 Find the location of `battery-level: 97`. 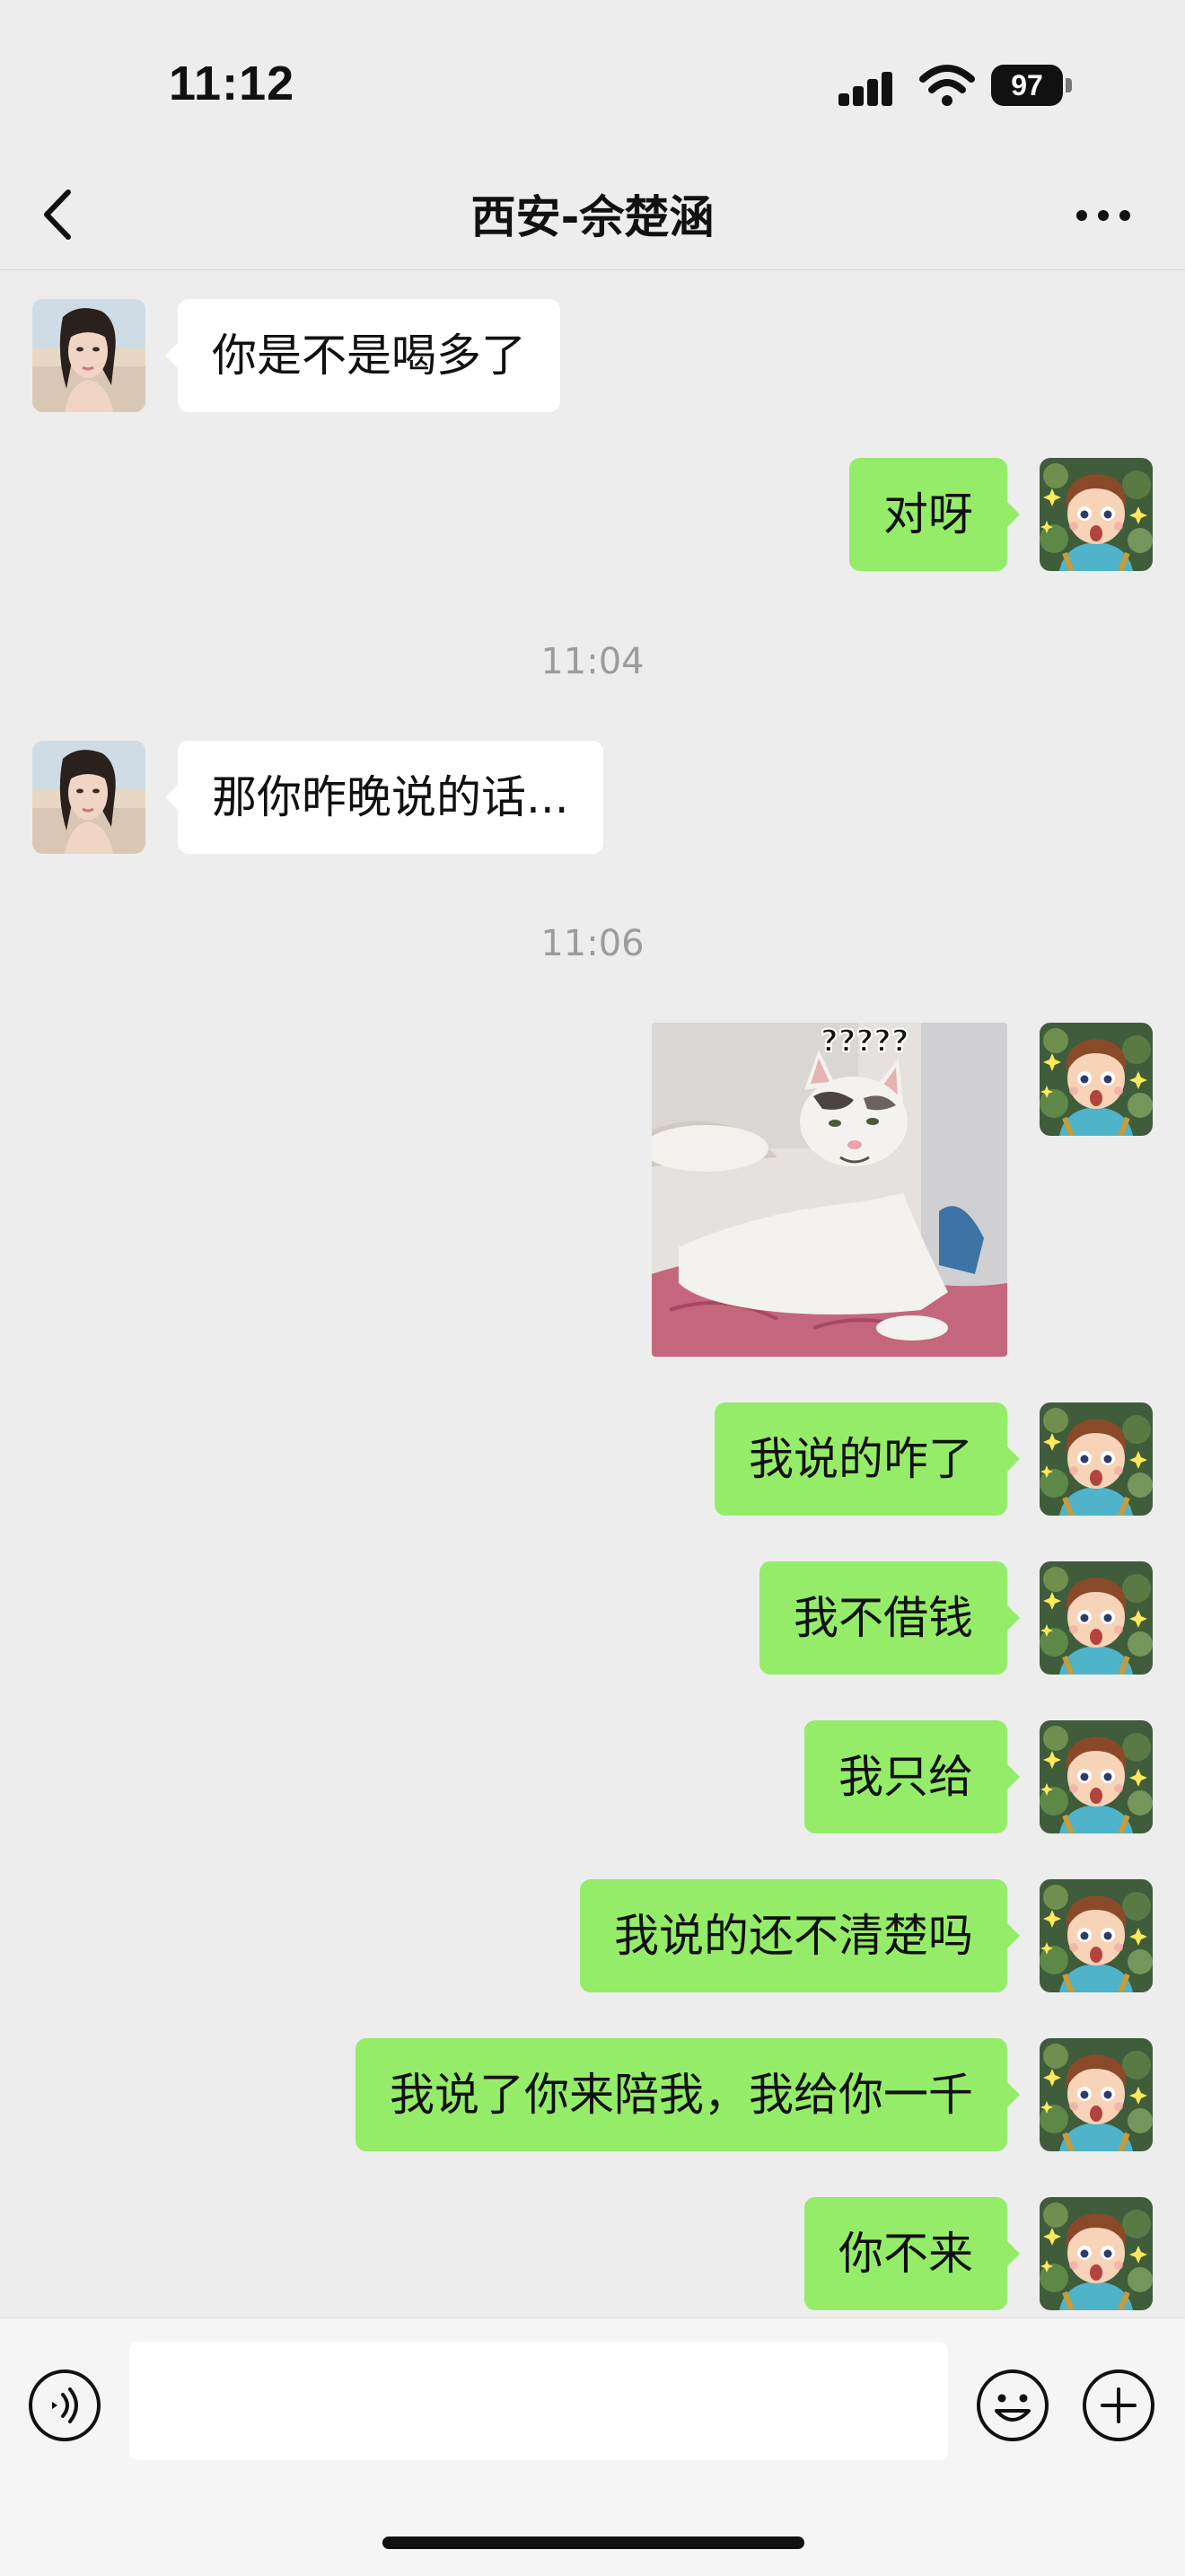

battery-level: 97 is located at coordinates (1027, 85).